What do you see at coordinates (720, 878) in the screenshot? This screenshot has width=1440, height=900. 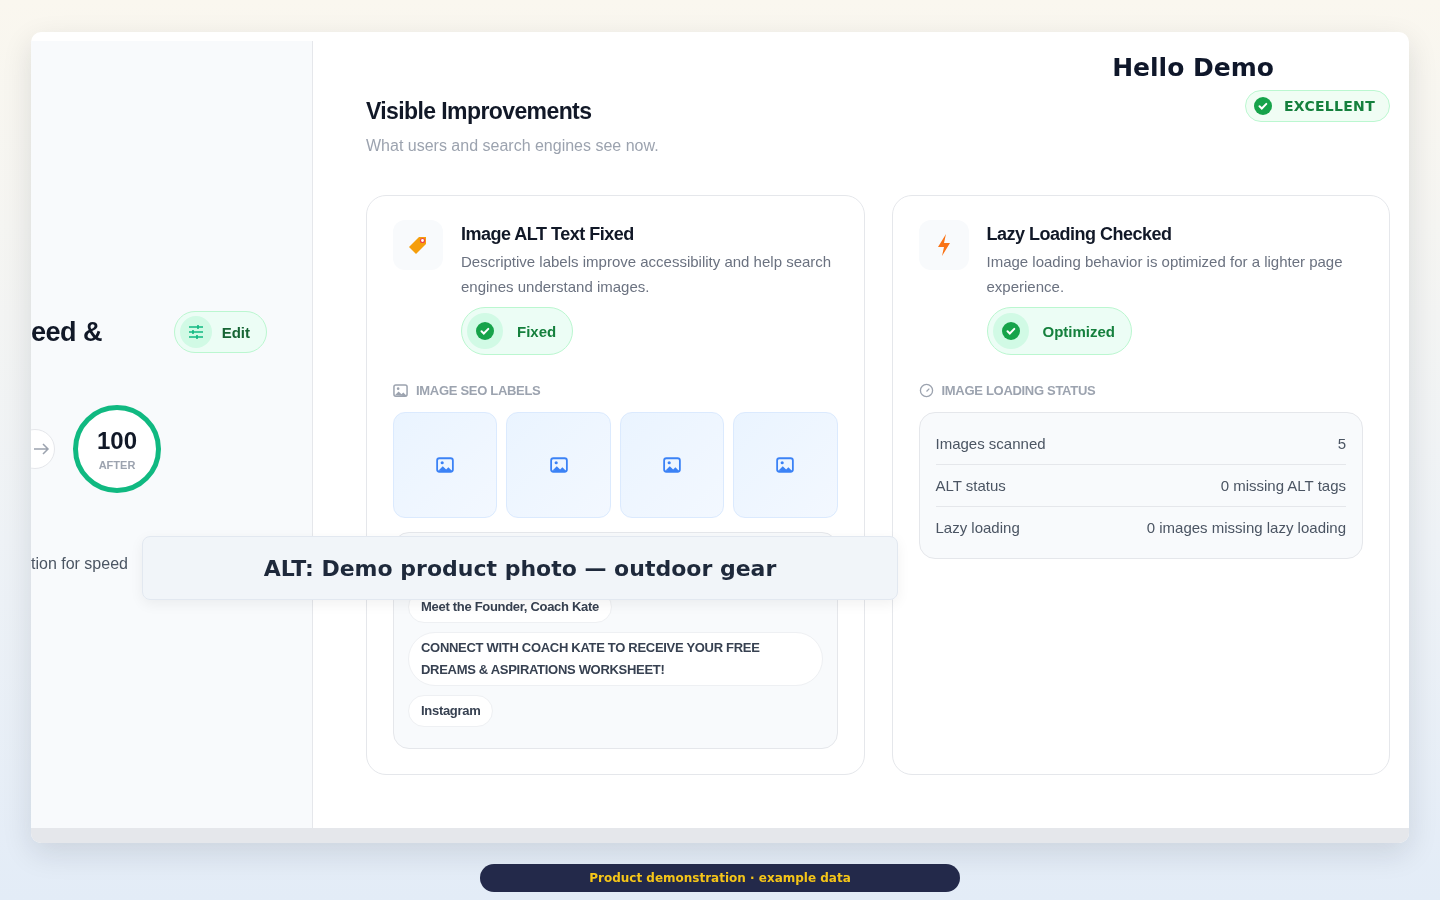 I see `demo-banner: Product demonstration · example data` at bounding box center [720, 878].